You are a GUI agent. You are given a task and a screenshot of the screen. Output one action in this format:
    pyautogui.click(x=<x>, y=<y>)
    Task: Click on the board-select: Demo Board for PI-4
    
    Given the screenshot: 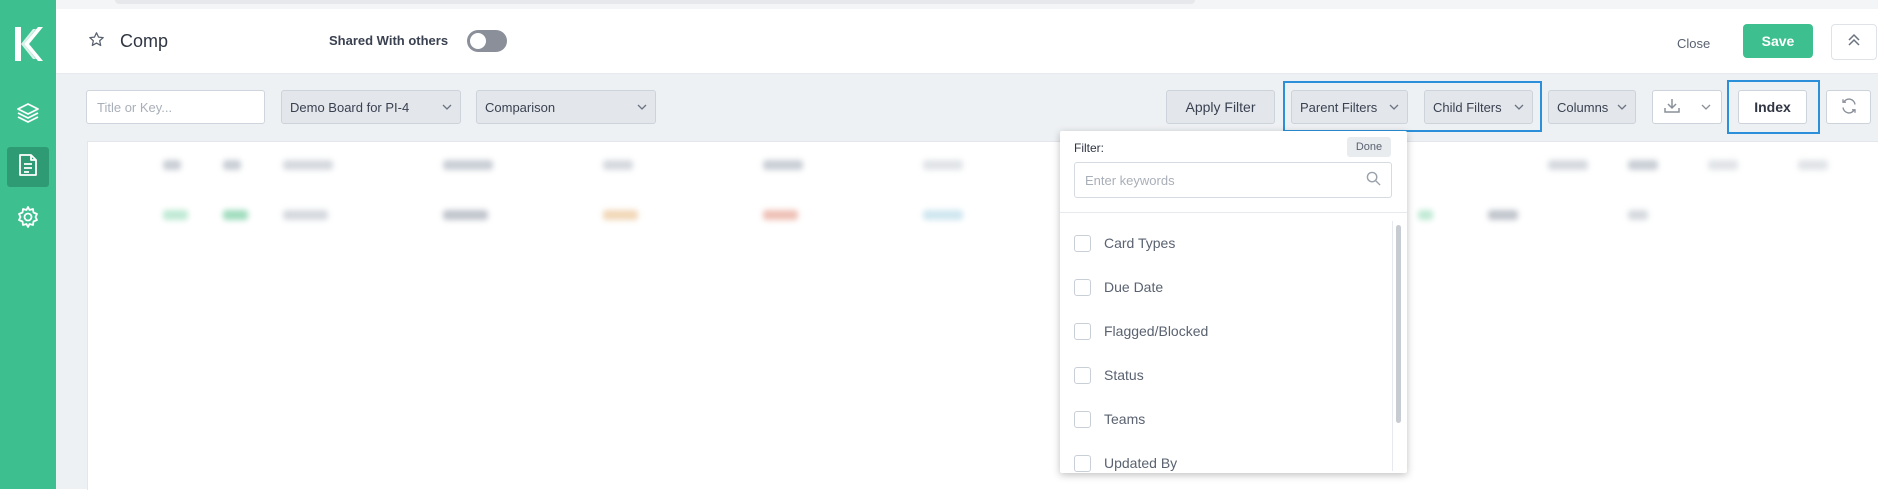 What is the action you would take?
    pyautogui.click(x=371, y=107)
    